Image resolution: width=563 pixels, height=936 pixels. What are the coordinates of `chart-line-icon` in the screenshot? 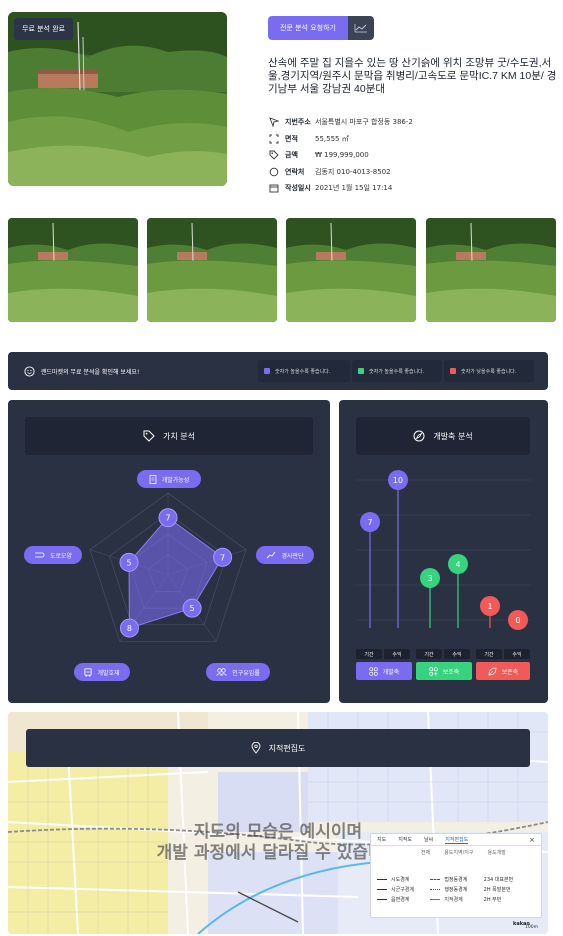 It's located at (360, 28).